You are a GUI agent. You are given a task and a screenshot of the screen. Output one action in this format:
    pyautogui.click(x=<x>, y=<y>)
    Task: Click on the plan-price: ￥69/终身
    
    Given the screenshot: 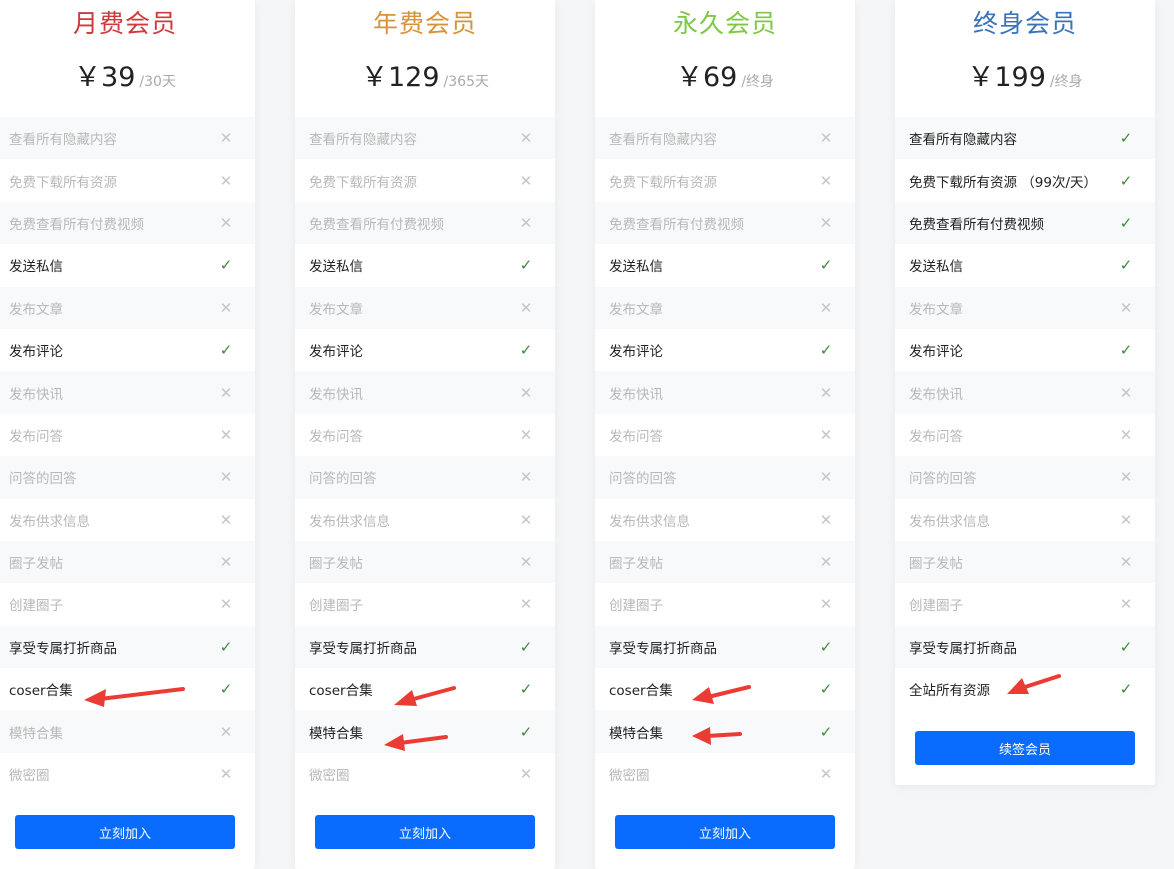 What is the action you would take?
    pyautogui.click(x=725, y=80)
    